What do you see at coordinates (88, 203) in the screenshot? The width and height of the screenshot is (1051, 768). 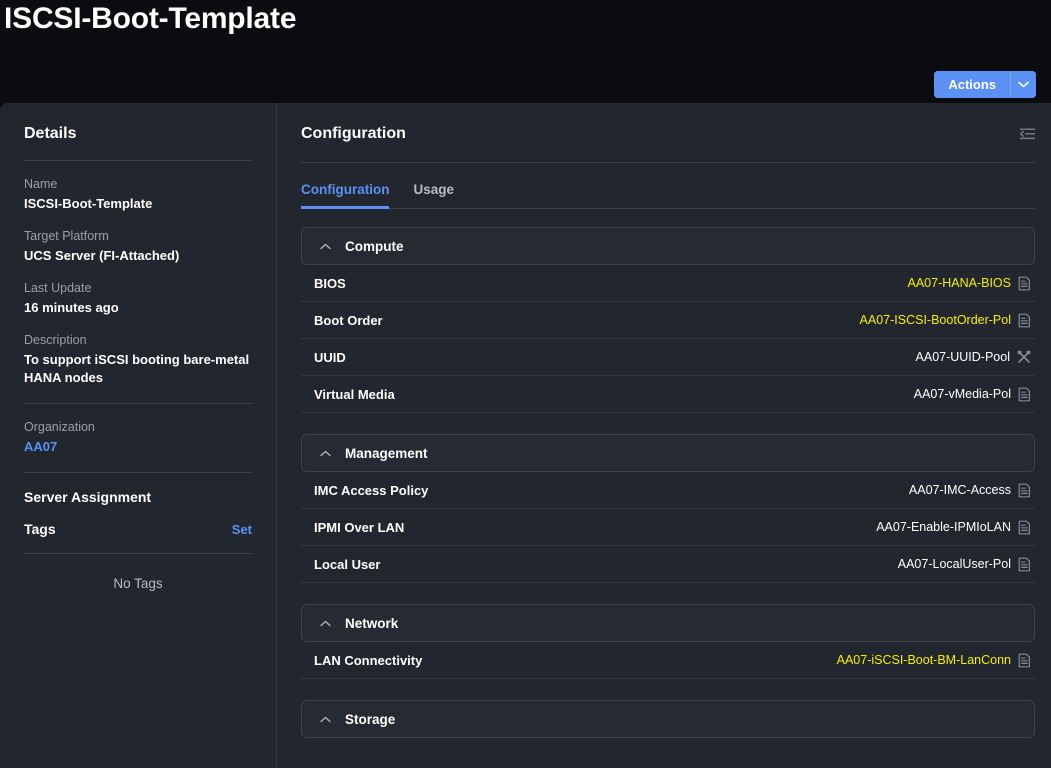 I see `detail-value-name: ISCSI-Boot-Template` at bounding box center [88, 203].